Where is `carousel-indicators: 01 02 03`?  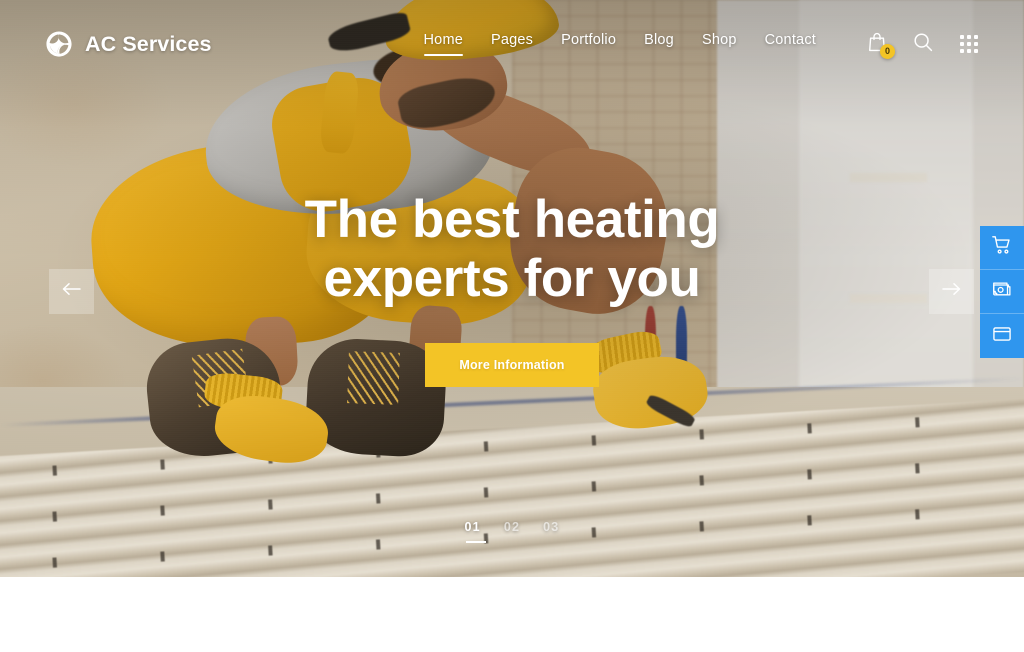 carousel-indicators: 01 02 03 is located at coordinates (512, 531).